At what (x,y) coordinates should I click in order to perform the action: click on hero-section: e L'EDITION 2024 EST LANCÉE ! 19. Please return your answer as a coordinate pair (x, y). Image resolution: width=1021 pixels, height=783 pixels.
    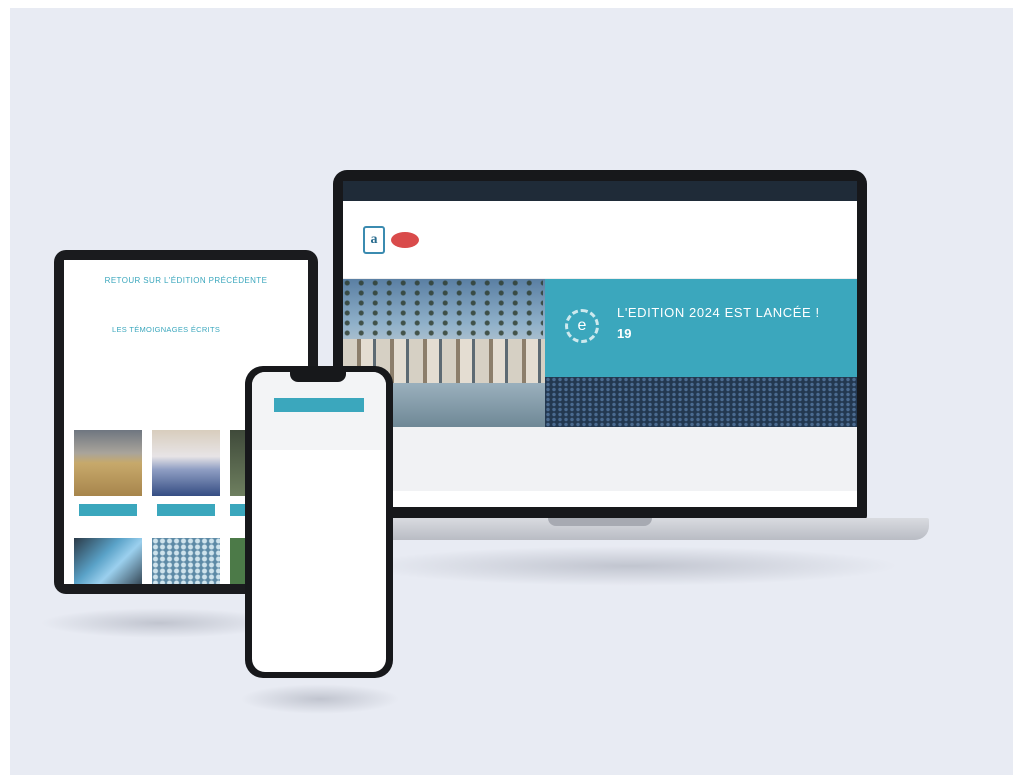
    Looking at the image, I should click on (600, 353).